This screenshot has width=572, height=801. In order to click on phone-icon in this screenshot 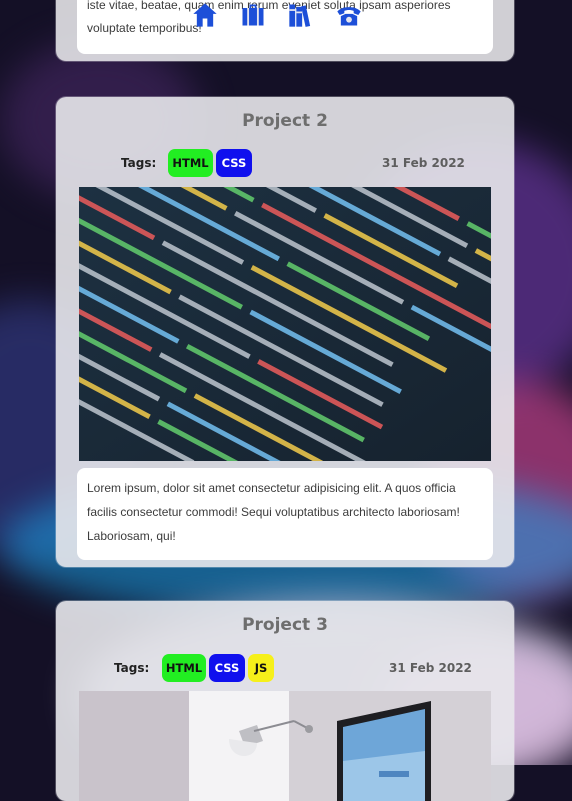, I will do `click(349, 16)`.